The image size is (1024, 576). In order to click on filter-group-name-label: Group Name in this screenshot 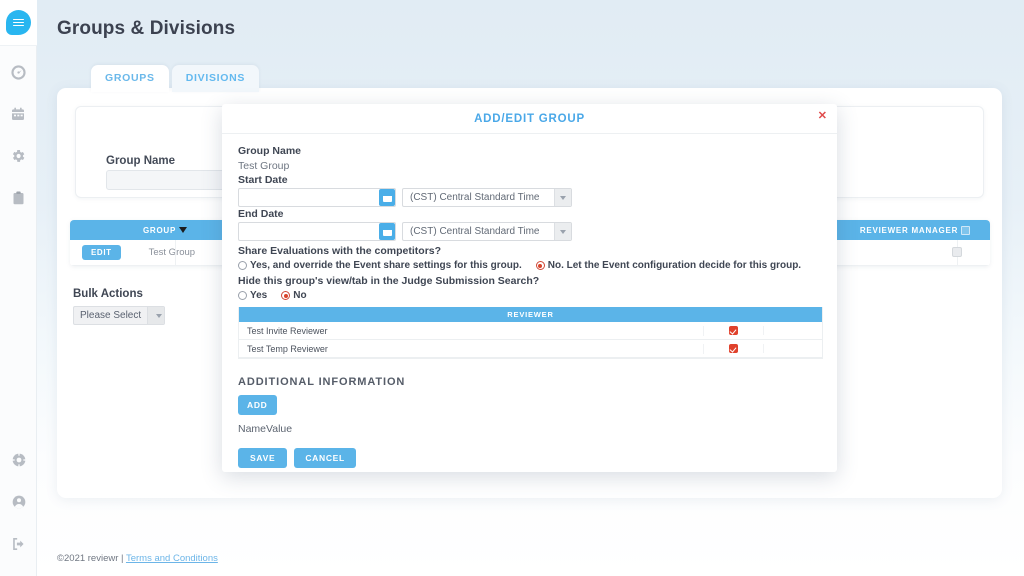, I will do `click(141, 161)`.